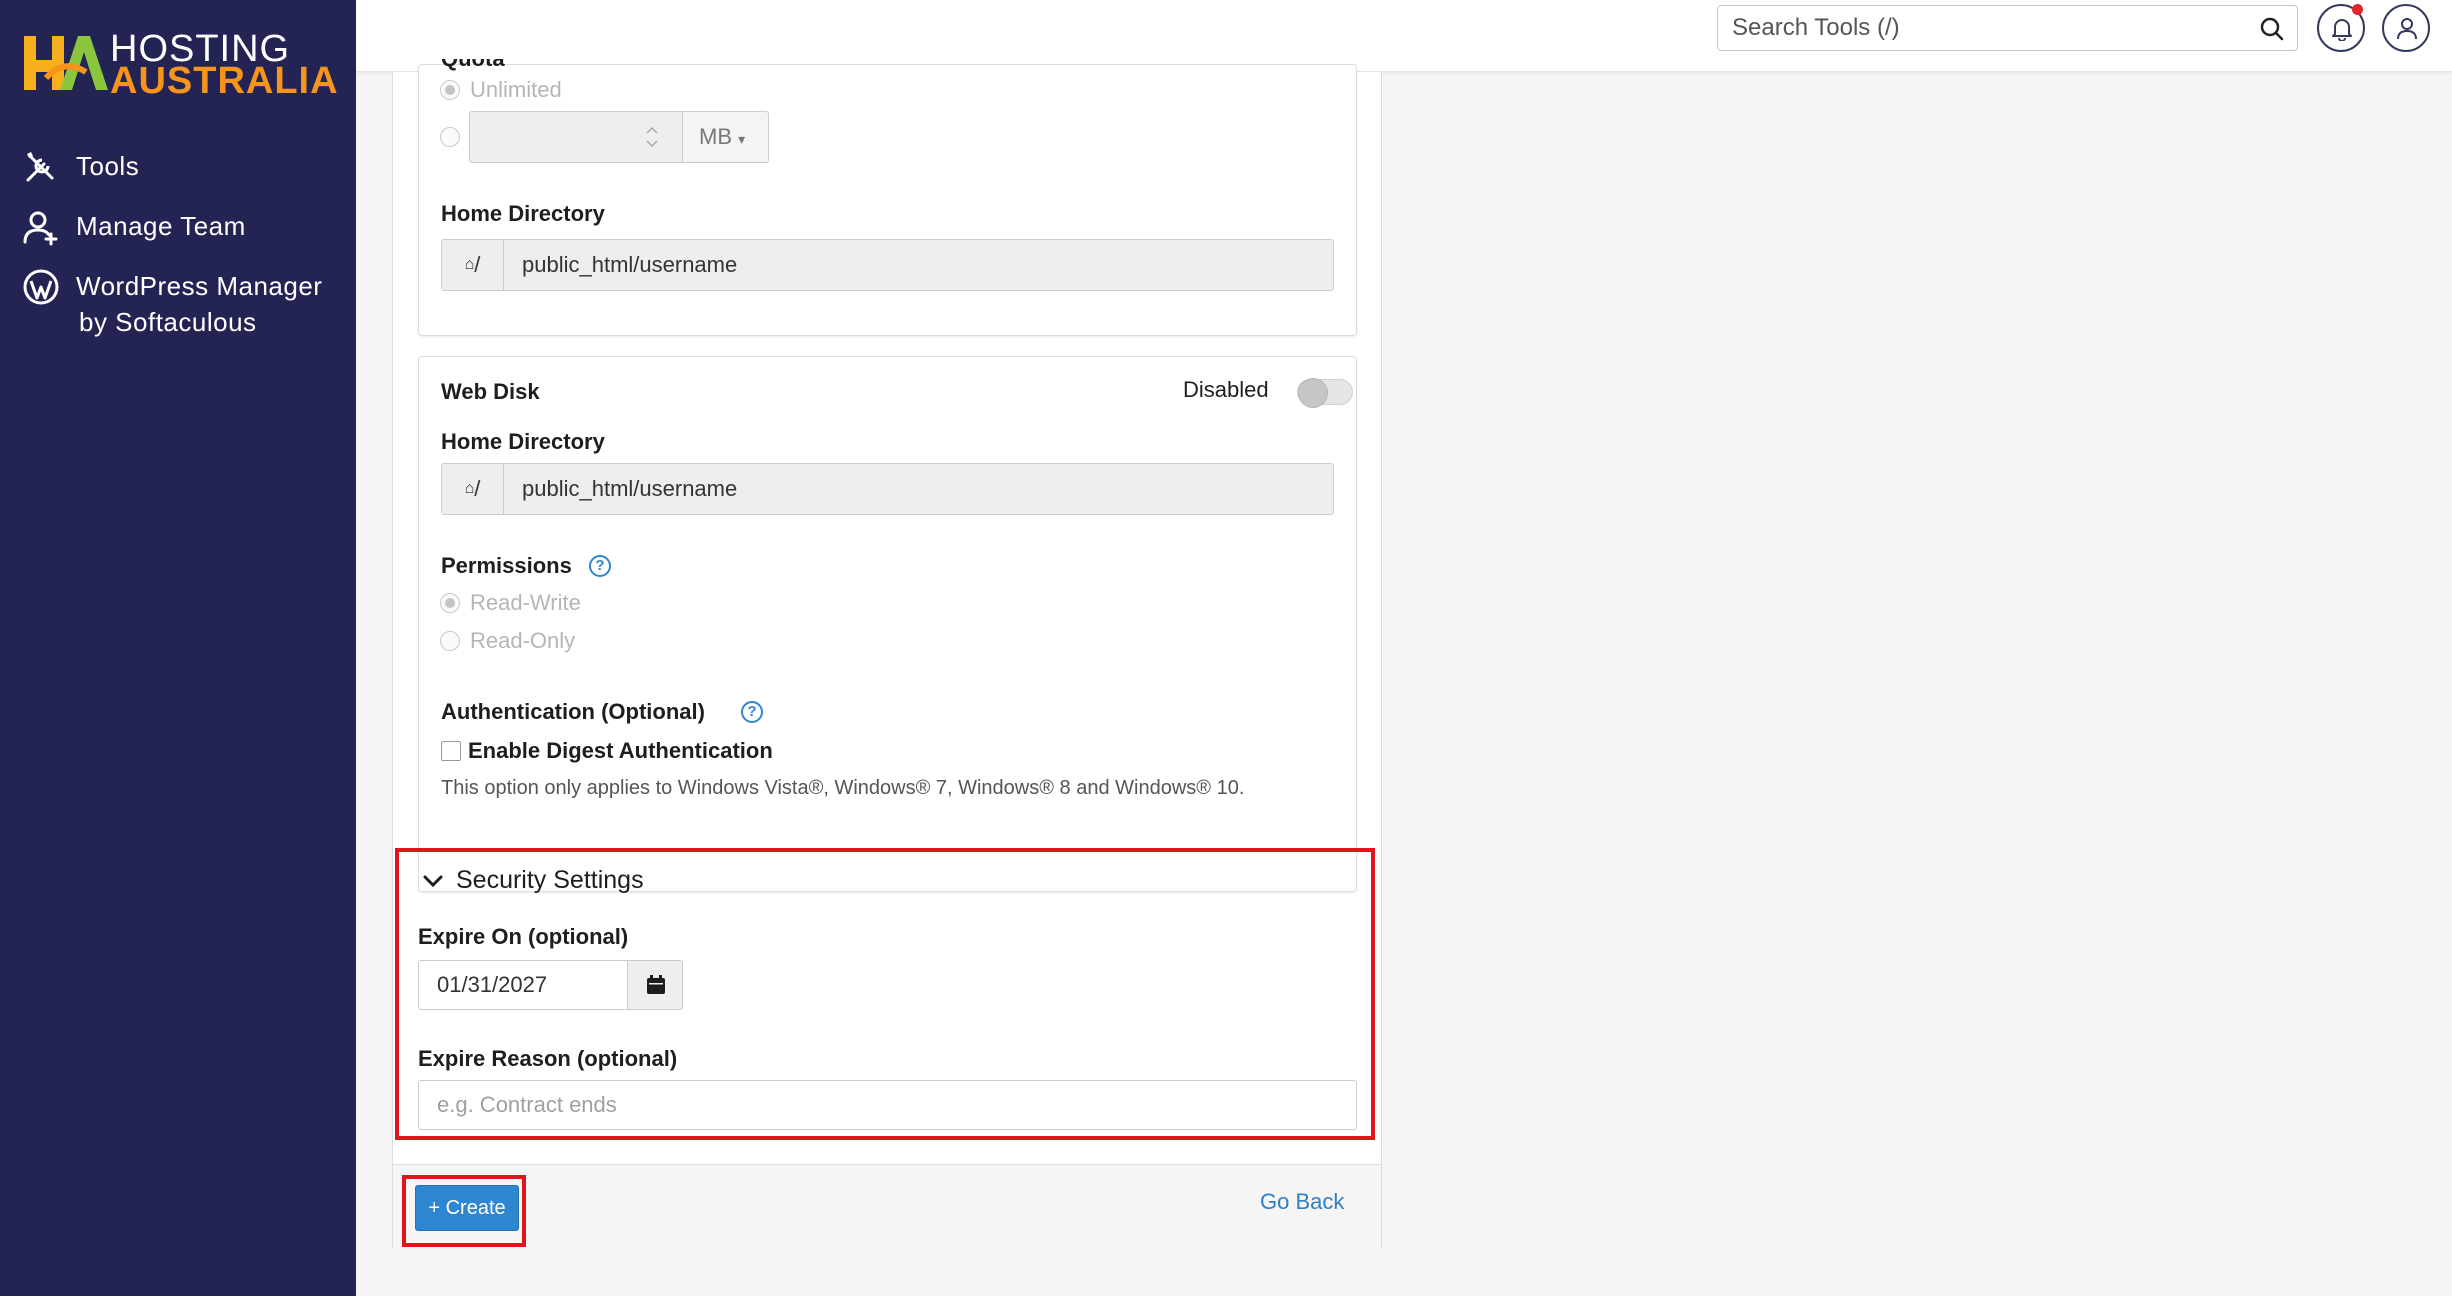 Image resolution: width=2452 pixels, height=1296 pixels. I want to click on quota-amount-input, so click(576, 137).